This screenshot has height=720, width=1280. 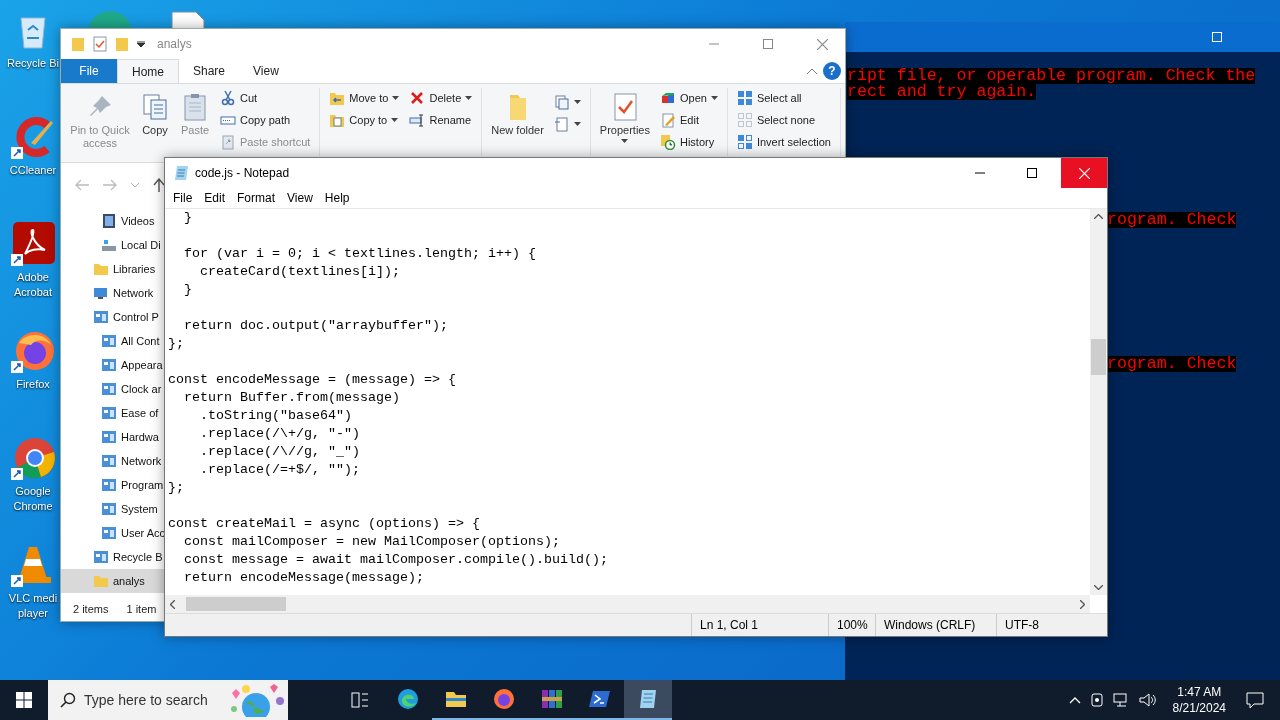 I want to click on folder-arrow-icon, so click(x=337, y=98).